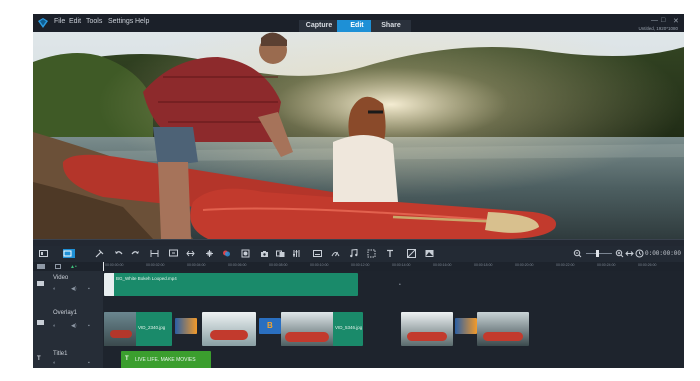  I want to click on video-clip-label: BG_White Bokeh Looped.mp4, so click(146, 278).